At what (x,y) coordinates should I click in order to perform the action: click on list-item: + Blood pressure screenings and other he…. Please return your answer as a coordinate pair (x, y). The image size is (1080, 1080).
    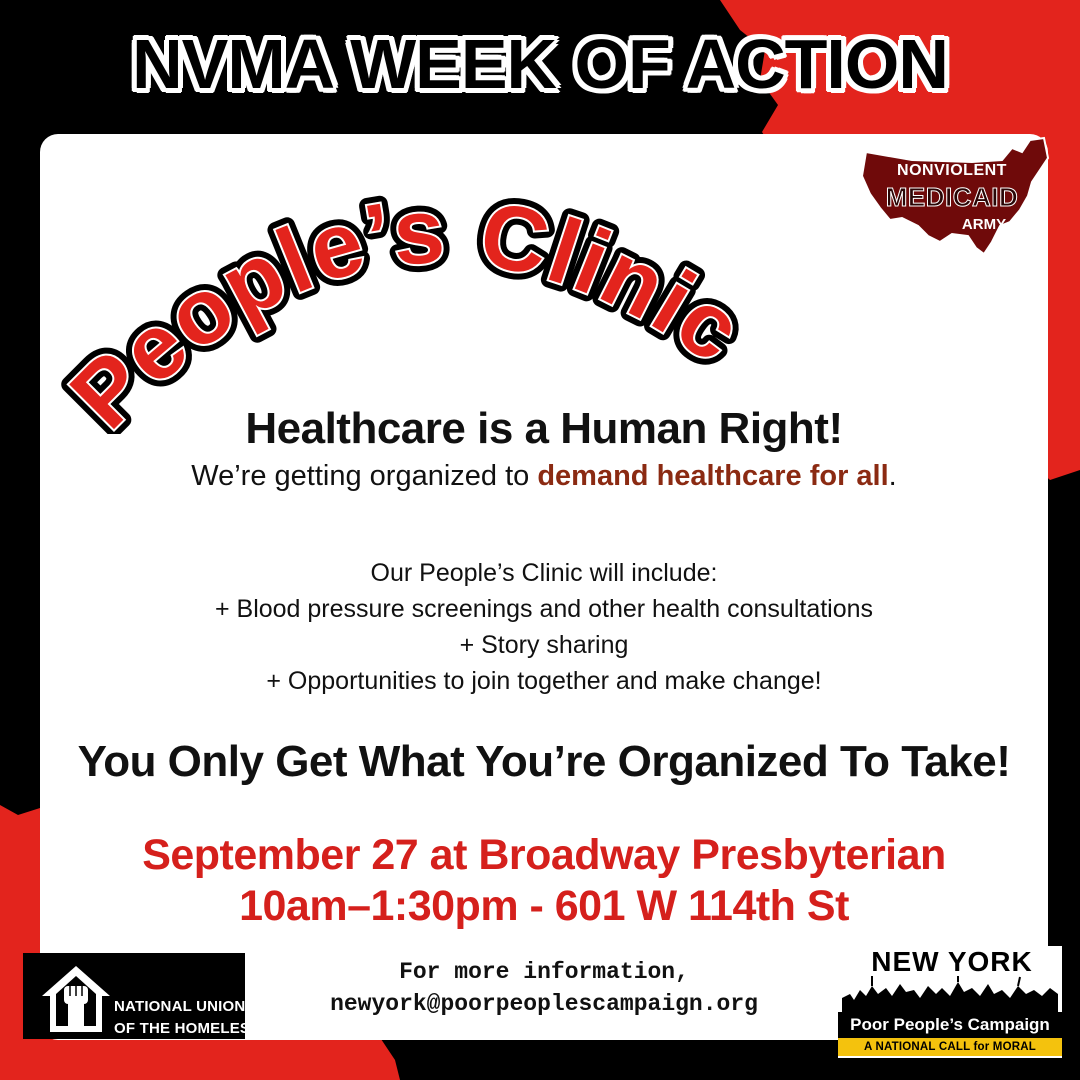
    Looking at the image, I should click on (544, 609).